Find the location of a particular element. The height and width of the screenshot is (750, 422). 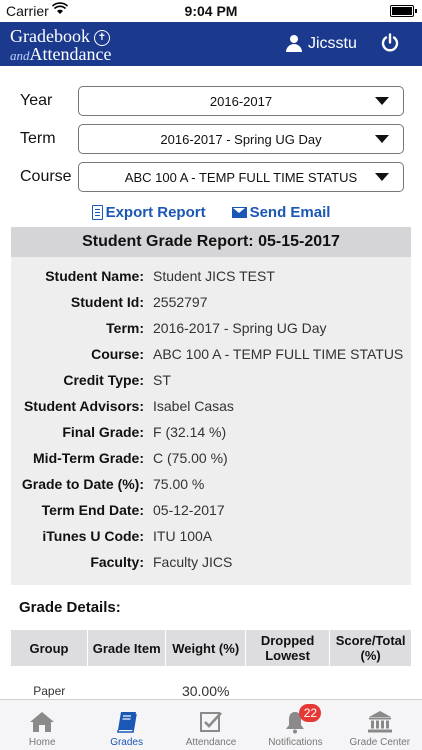

notification-badge: 22 is located at coordinates (310, 713).